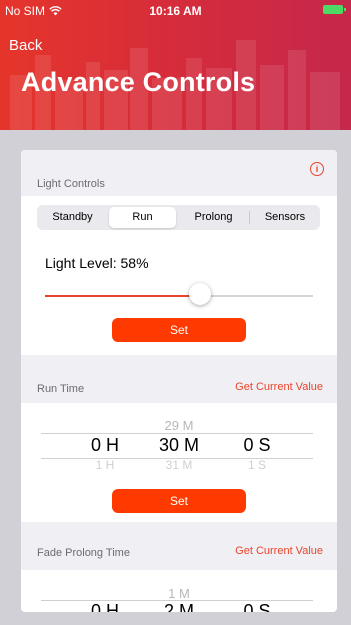  I want to click on light-level-label: Light Level: 58%, so click(97, 263).